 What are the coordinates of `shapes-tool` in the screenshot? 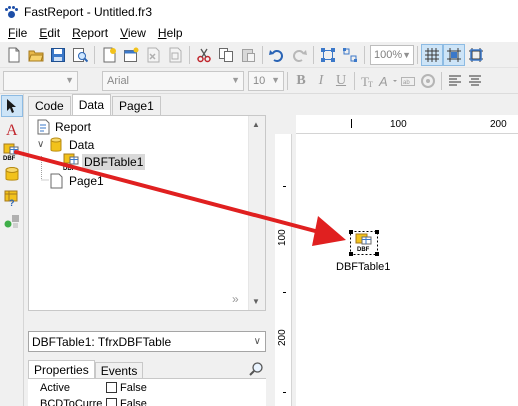 It's located at (12, 221).